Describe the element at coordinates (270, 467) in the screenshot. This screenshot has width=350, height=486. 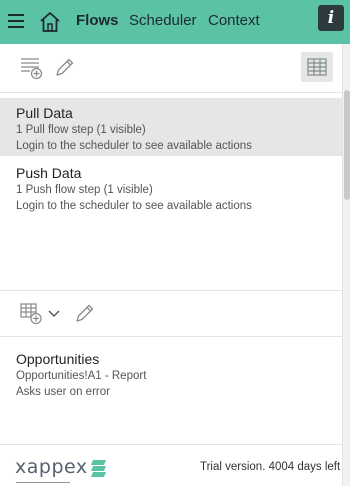
I see `trial-status-text: Trial version. 4004 days left` at that location.